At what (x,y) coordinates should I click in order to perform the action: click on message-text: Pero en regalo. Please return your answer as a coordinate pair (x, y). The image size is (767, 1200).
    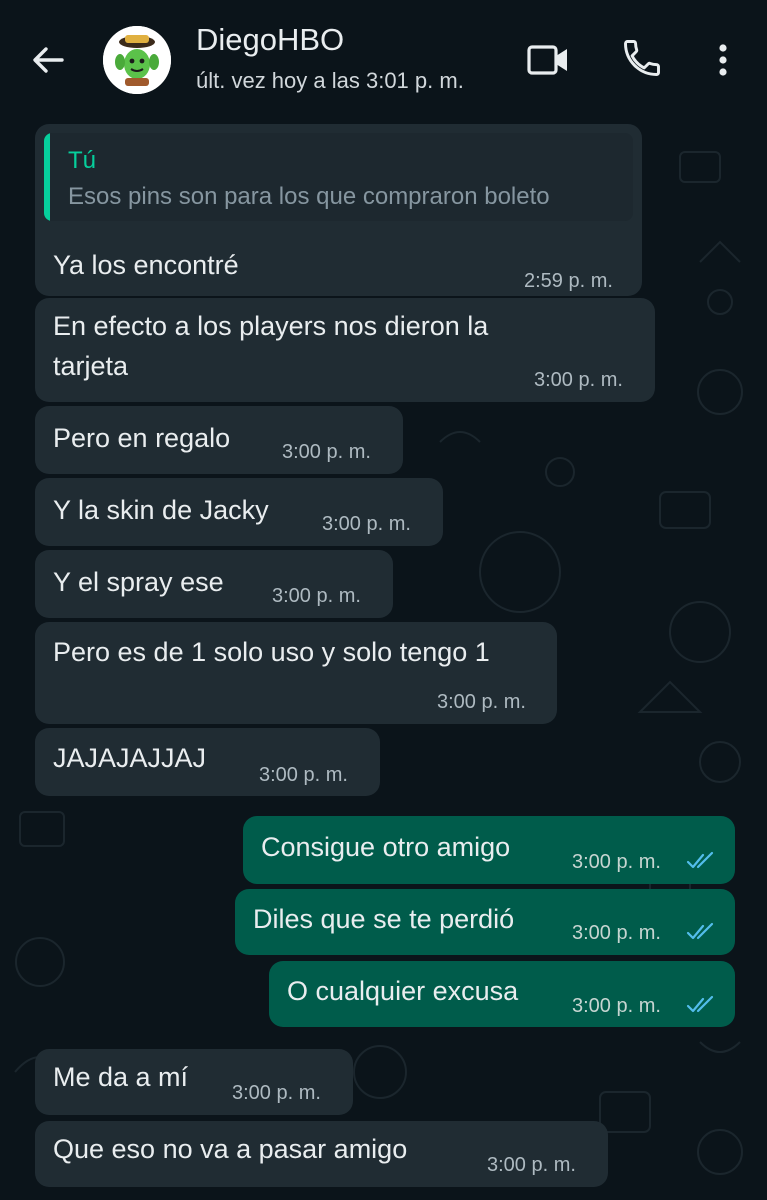
    Looking at the image, I should click on (142, 438).